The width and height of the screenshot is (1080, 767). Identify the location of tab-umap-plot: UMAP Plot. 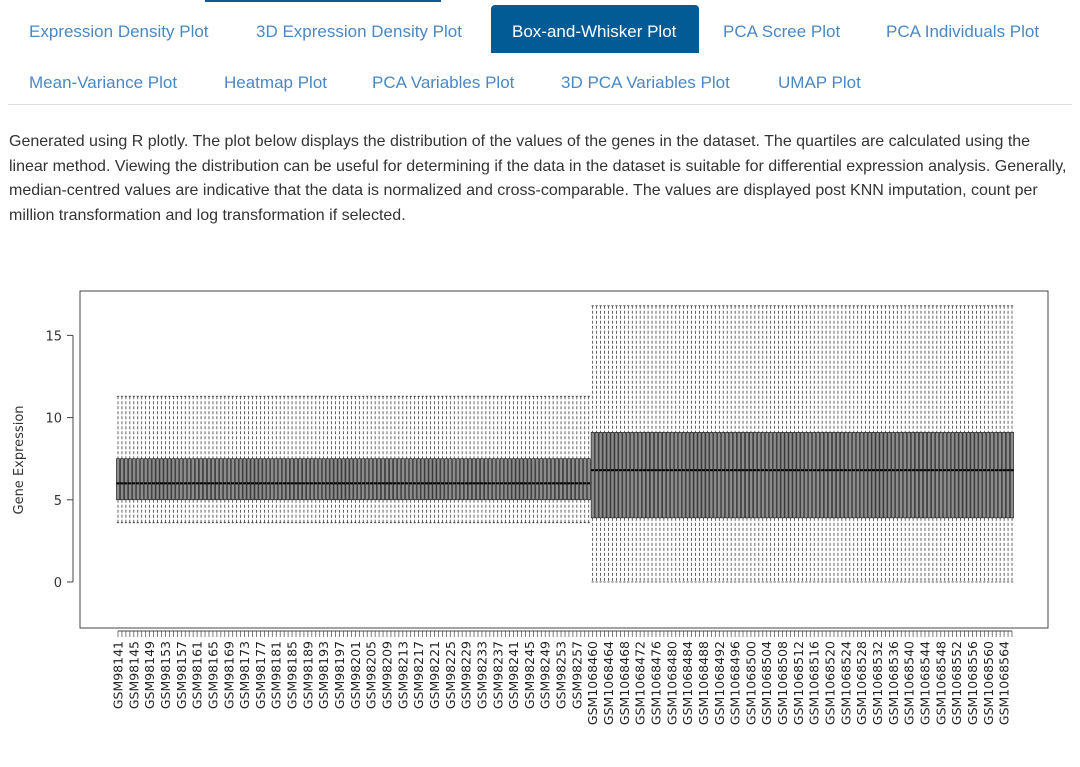
(819, 80).